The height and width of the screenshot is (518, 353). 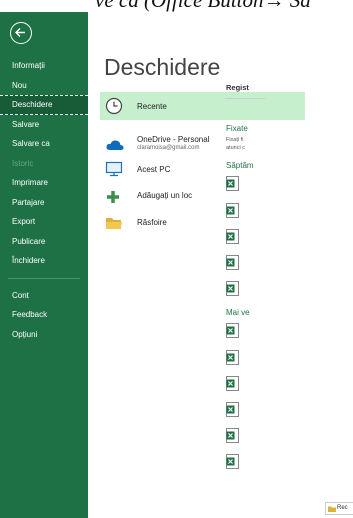 I want to click on location-label: Adăugați un loc, so click(x=165, y=195).